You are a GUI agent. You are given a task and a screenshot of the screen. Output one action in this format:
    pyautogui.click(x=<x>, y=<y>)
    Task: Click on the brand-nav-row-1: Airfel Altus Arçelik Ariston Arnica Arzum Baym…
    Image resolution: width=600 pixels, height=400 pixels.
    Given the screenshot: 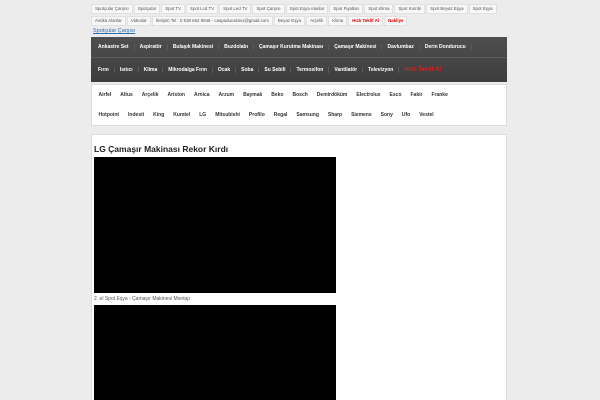 What is the action you would take?
    pyautogui.click(x=299, y=95)
    